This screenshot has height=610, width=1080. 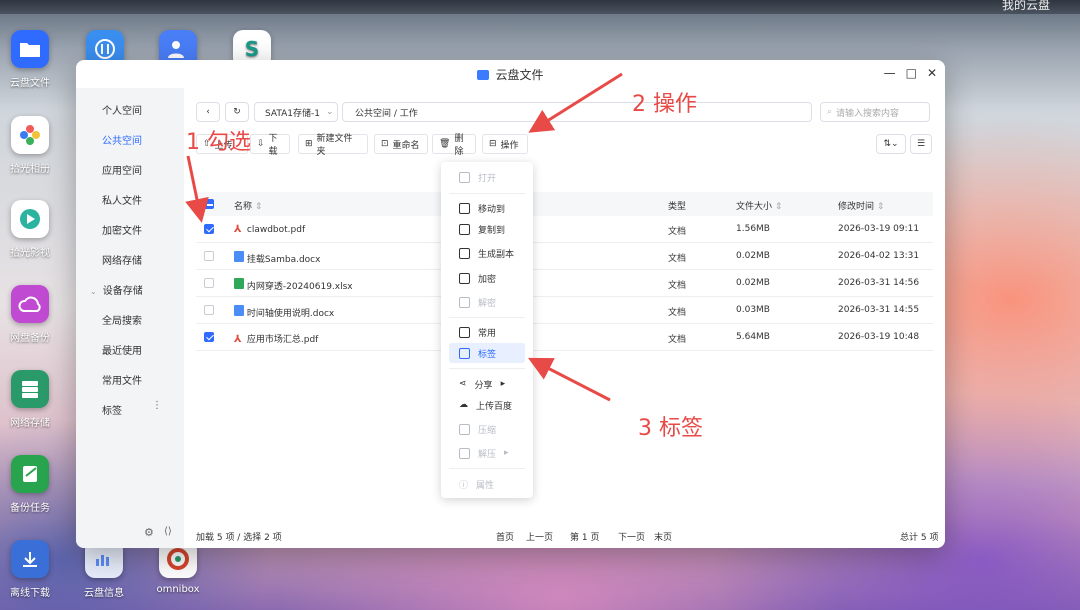 I want to click on menu-item-tag: 标签, so click(x=487, y=353).